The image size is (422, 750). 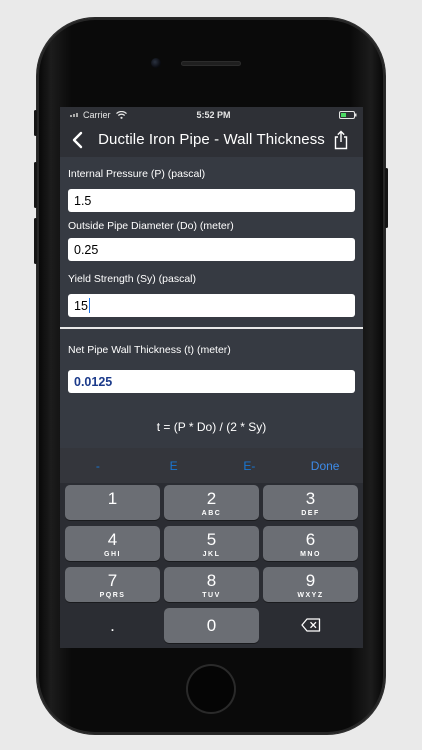 I want to click on formula-text: t = (P * Do) / (2 * Sy), so click(x=211, y=427).